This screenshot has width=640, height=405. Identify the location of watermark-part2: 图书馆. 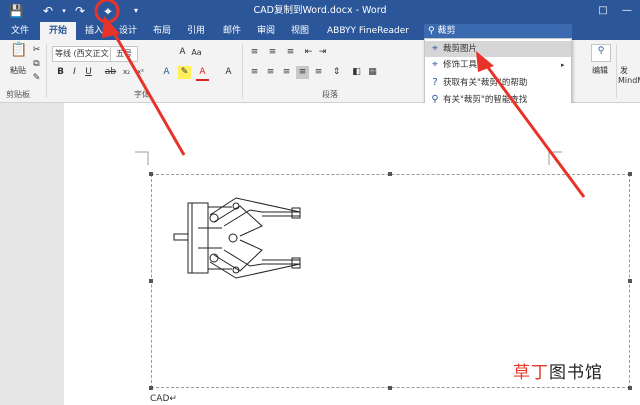
(576, 373).